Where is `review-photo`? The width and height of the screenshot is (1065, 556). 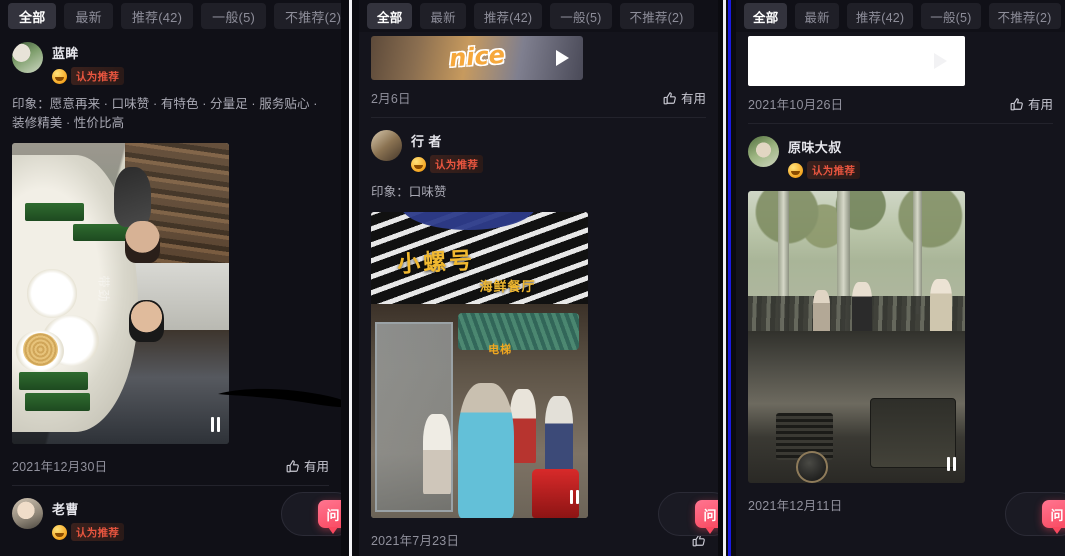 review-photo is located at coordinates (856, 337).